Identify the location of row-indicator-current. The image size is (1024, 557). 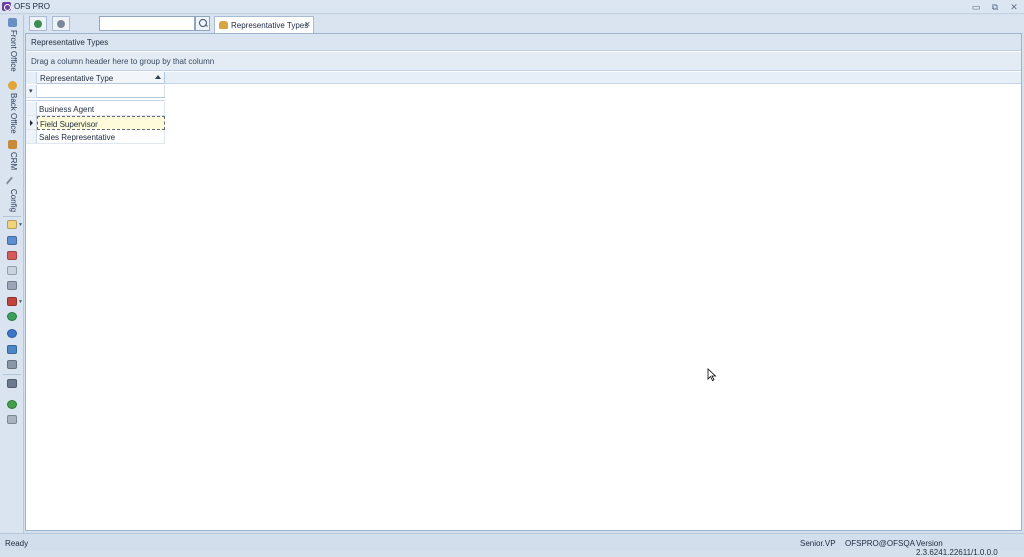
(31, 123).